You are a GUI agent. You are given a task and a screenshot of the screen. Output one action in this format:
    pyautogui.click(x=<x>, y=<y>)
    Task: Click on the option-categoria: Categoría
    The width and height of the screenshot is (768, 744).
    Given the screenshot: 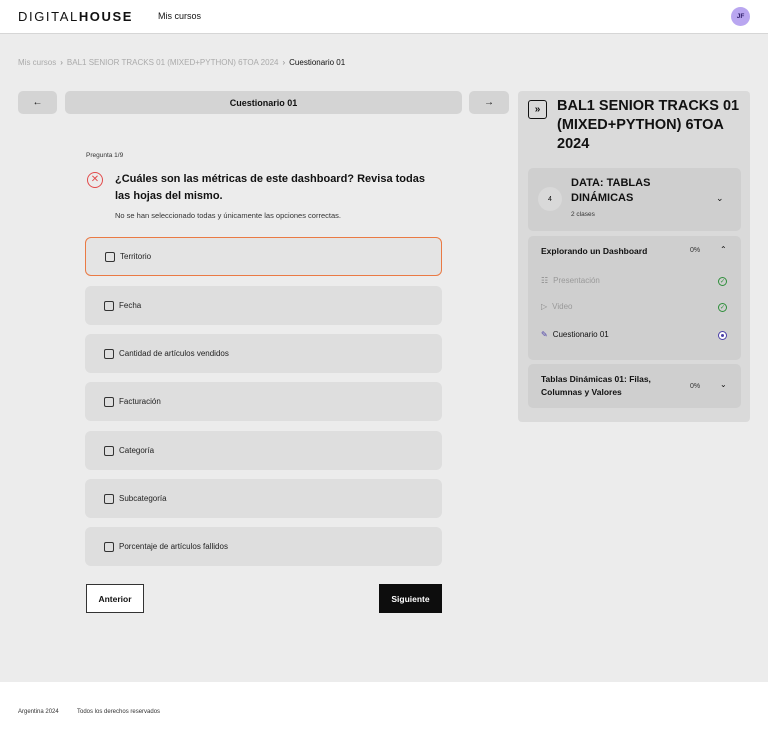 What is the action you would take?
    pyautogui.click(x=263, y=450)
    